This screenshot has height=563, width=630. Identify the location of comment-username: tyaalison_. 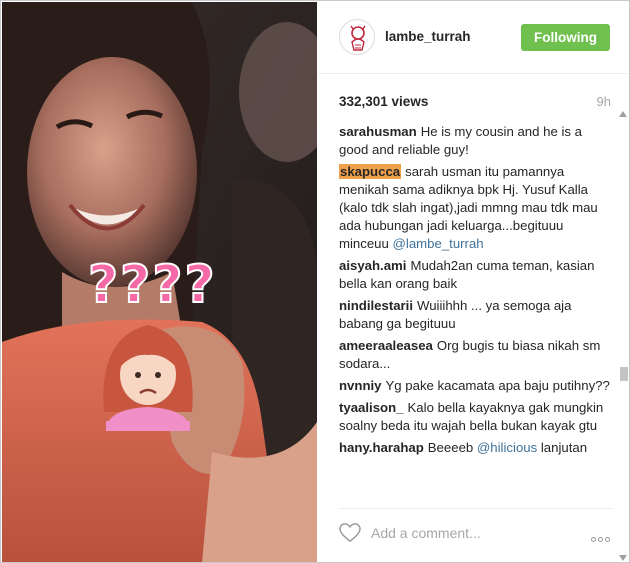
(371, 407).